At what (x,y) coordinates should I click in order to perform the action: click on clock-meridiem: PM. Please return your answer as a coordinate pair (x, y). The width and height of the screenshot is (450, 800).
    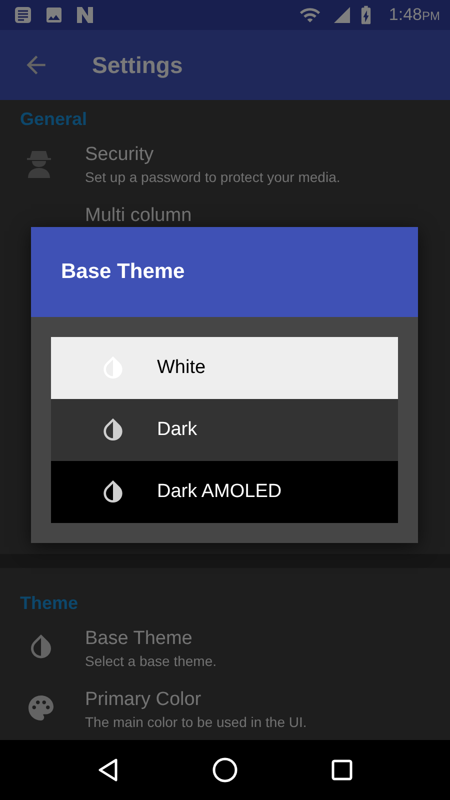
    Looking at the image, I should click on (431, 16).